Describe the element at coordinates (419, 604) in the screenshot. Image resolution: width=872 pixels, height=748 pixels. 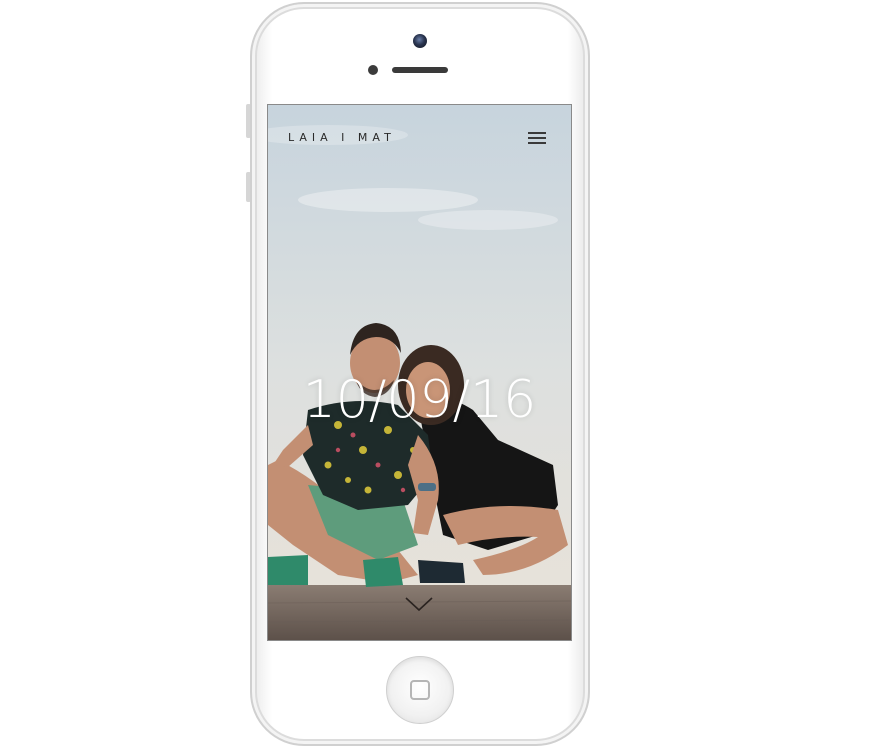
I see `chevron-down-icon` at that location.